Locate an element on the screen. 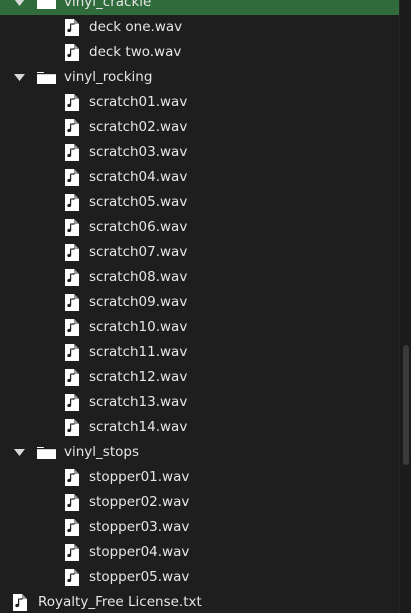 The width and height of the screenshot is (411, 613). file-label: scratch11.wav is located at coordinates (138, 352).